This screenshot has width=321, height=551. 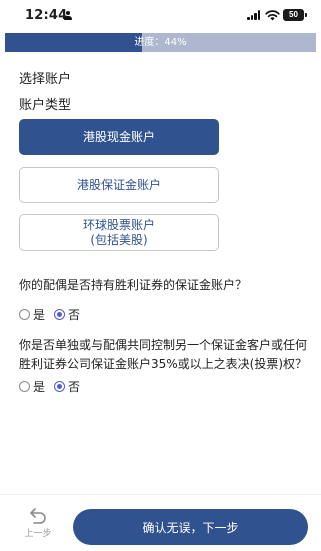 I want to click on radio-group-spouse-margin: 是 否, so click(x=54, y=314).